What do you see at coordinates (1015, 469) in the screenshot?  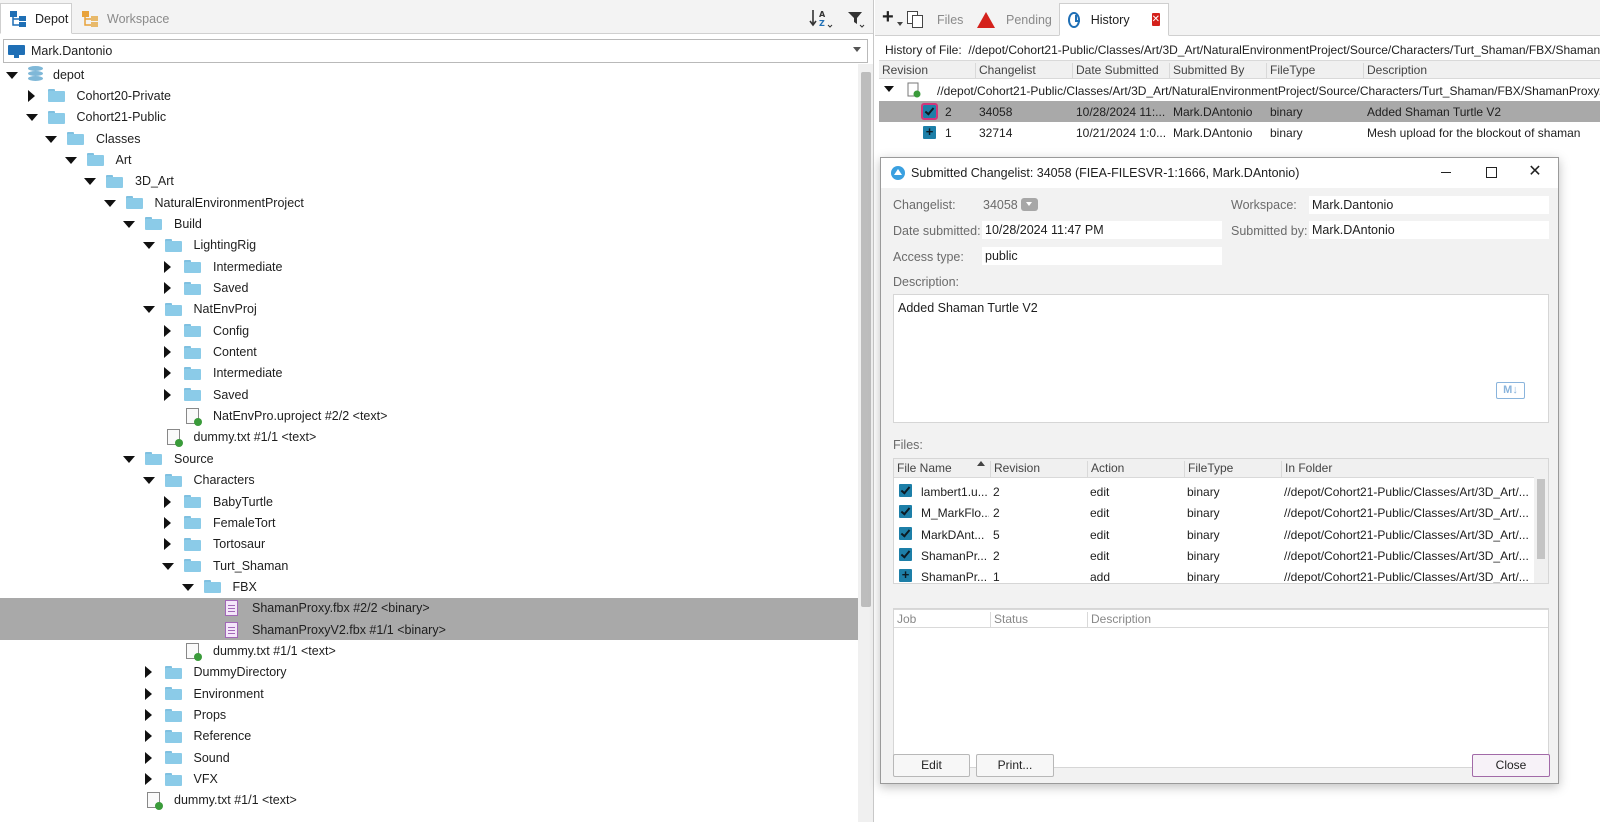 I see `col-file-revision: Revision` at bounding box center [1015, 469].